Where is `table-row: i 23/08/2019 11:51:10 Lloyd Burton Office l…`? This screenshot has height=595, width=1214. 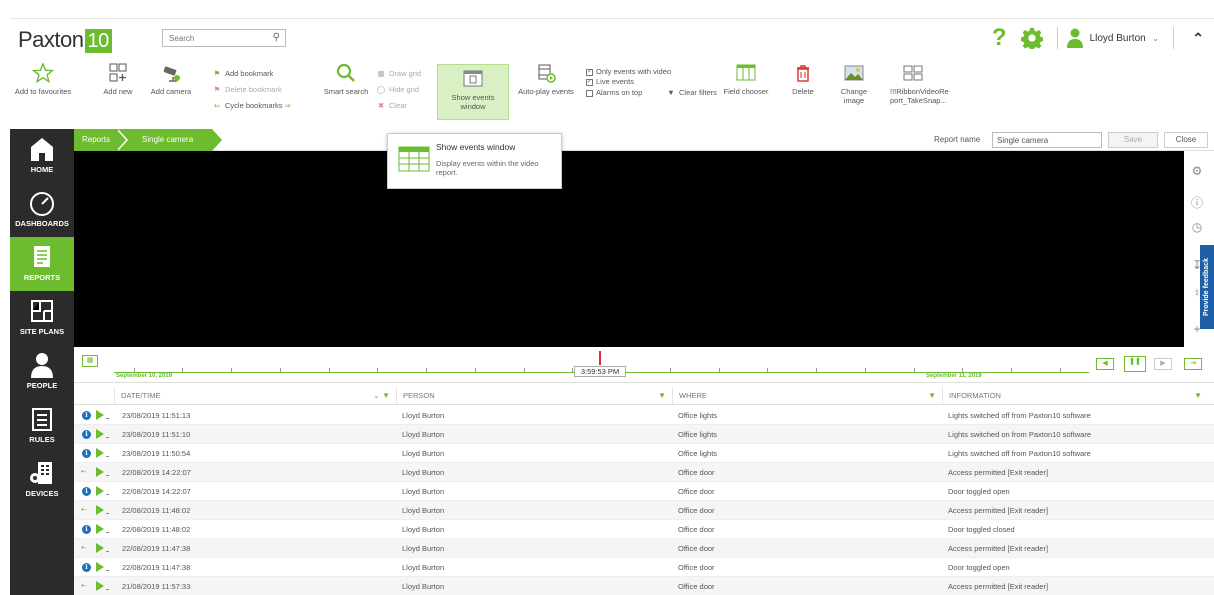
table-row: i 23/08/2019 11:51:10 Lloyd Burton Office l… is located at coordinates (644, 434).